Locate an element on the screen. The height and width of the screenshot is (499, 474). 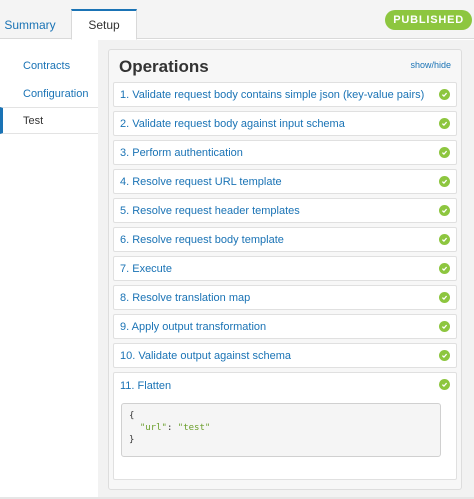
operation-label: 6. Resolve request body template is located at coordinates (202, 239).